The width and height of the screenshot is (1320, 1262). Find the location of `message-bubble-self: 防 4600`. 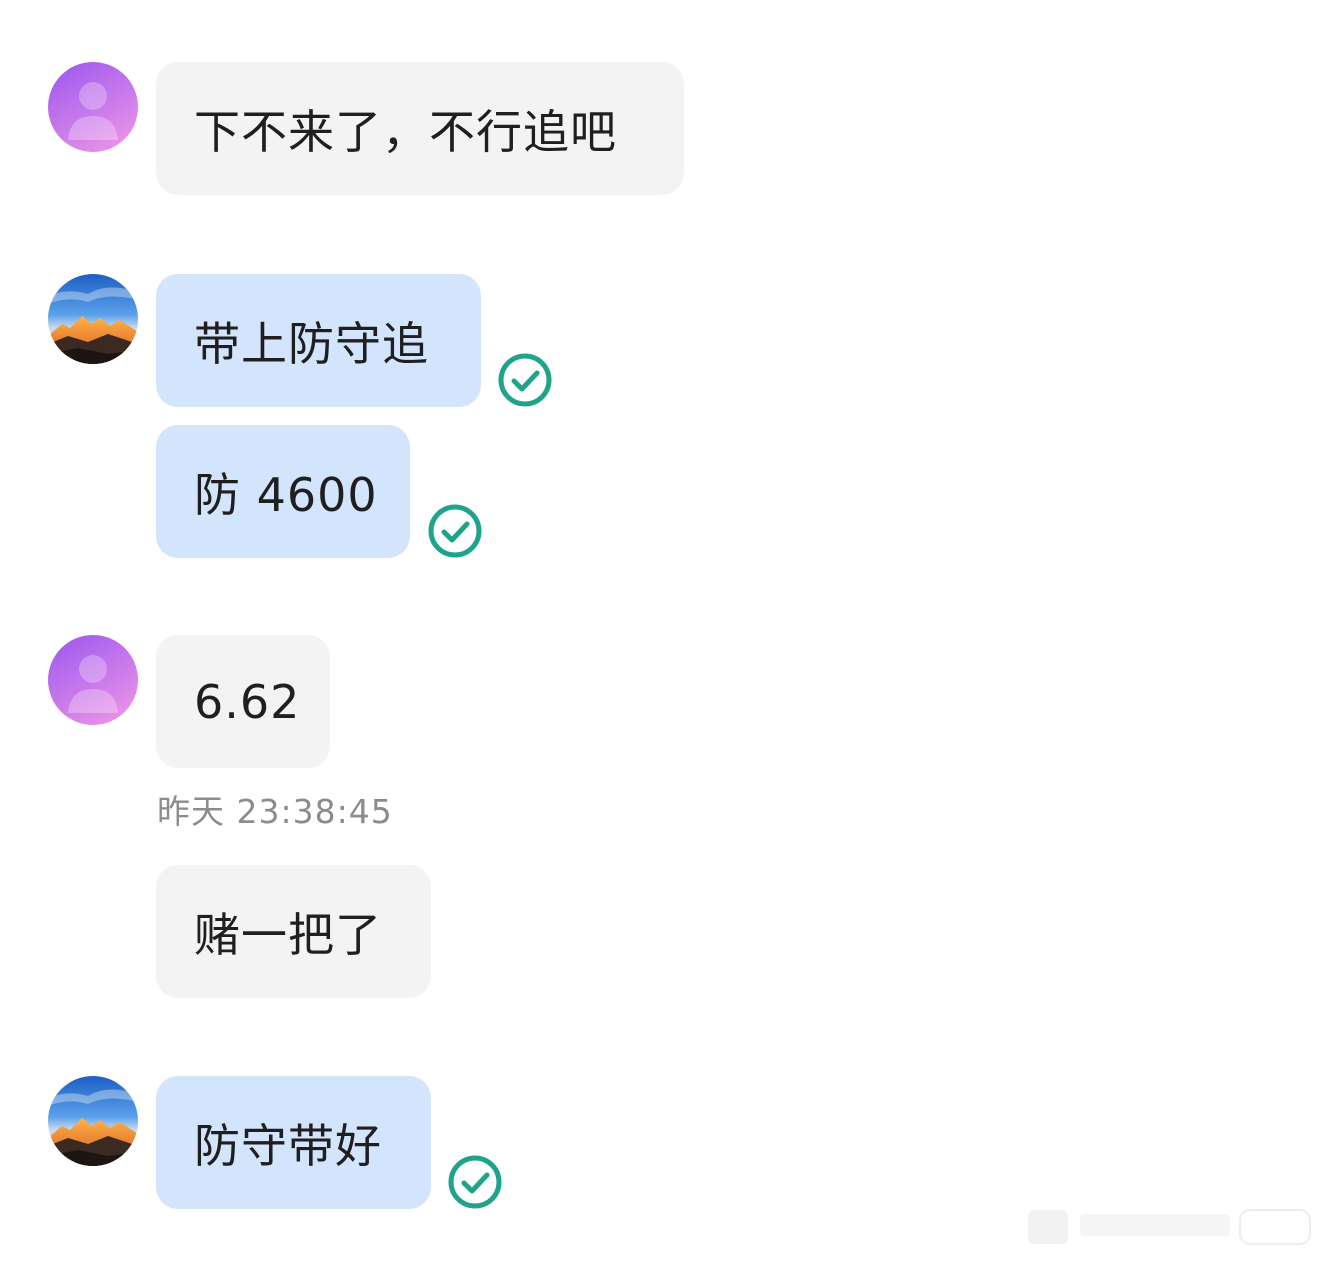

message-bubble-self: 防 4600 is located at coordinates (283, 491).